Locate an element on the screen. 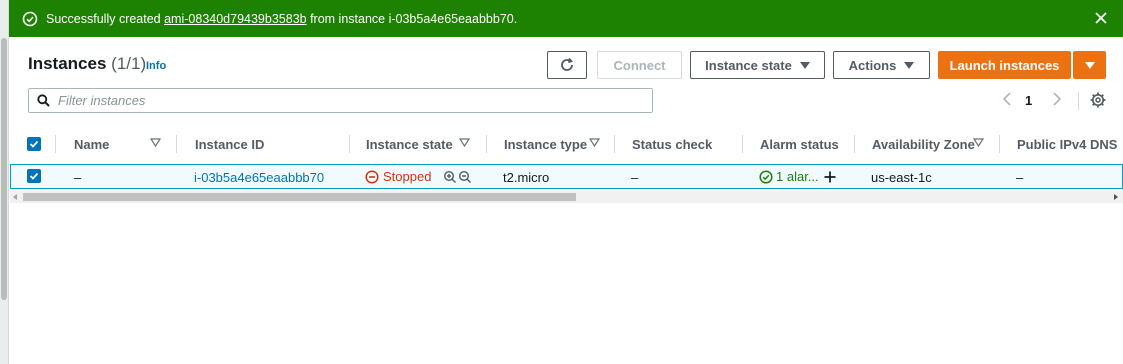 This screenshot has height=364, width=1123. stopped-icon is located at coordinates (372, 176).